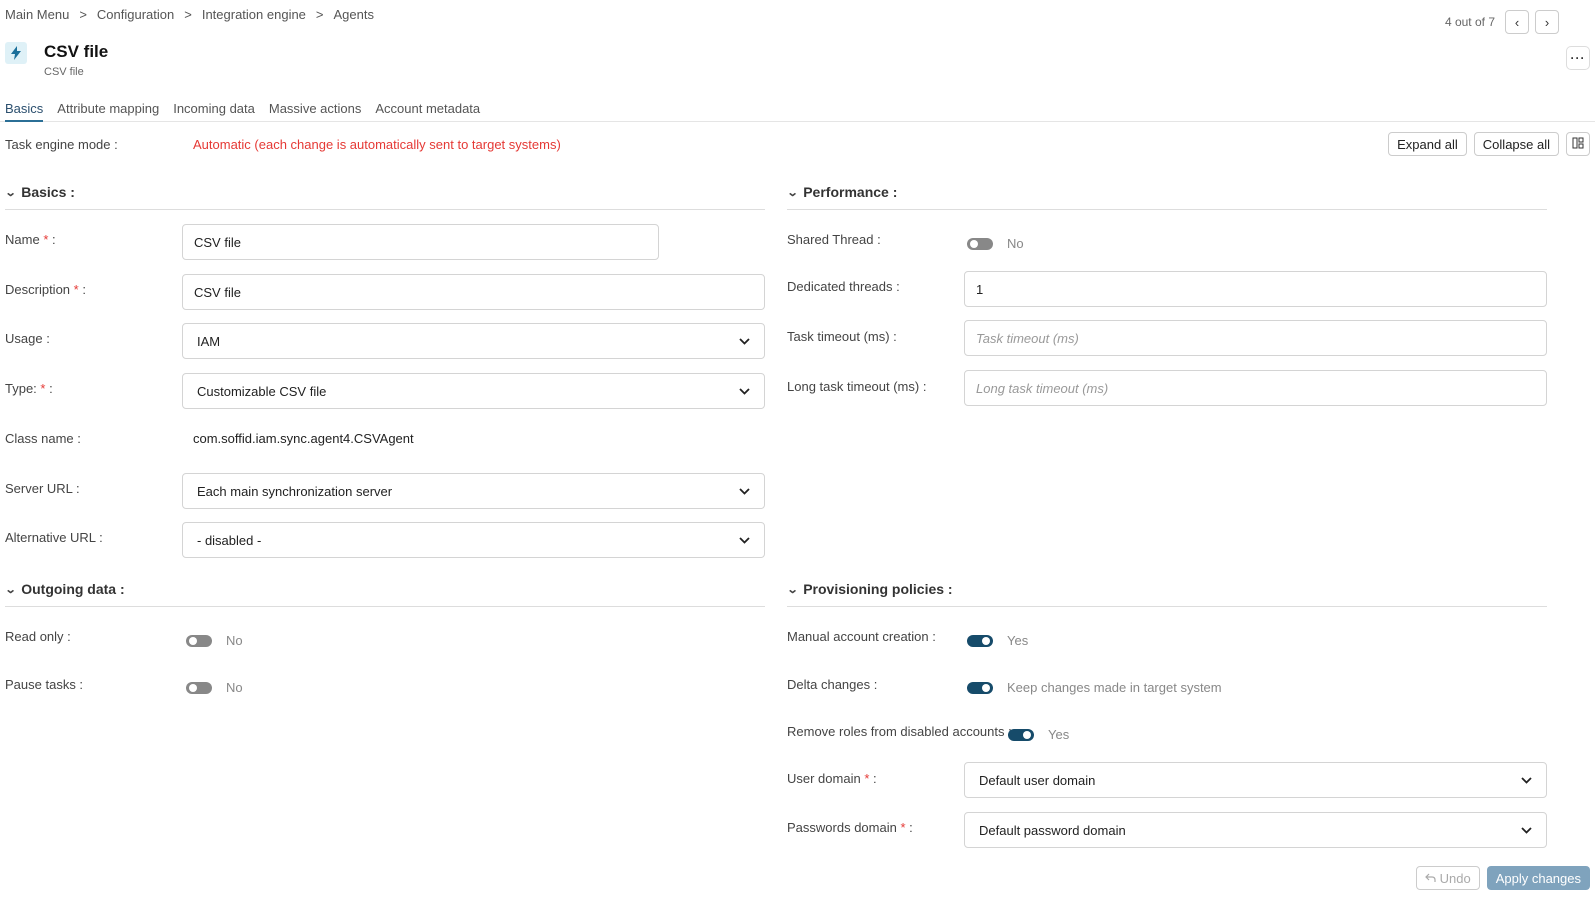 This screenshot has width=1595, height=903. What do you see at coordinates (354, 14) in the screenshot?
I see `breadcrumb-agents: Agents` at bounding box center [354, 14].